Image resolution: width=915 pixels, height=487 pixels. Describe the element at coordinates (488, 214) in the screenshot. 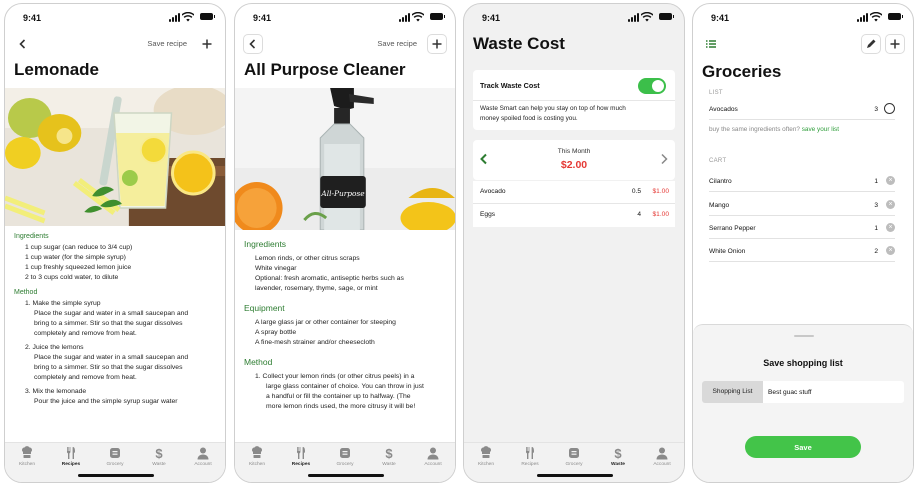

I see `item-name: Eggs` at that location.